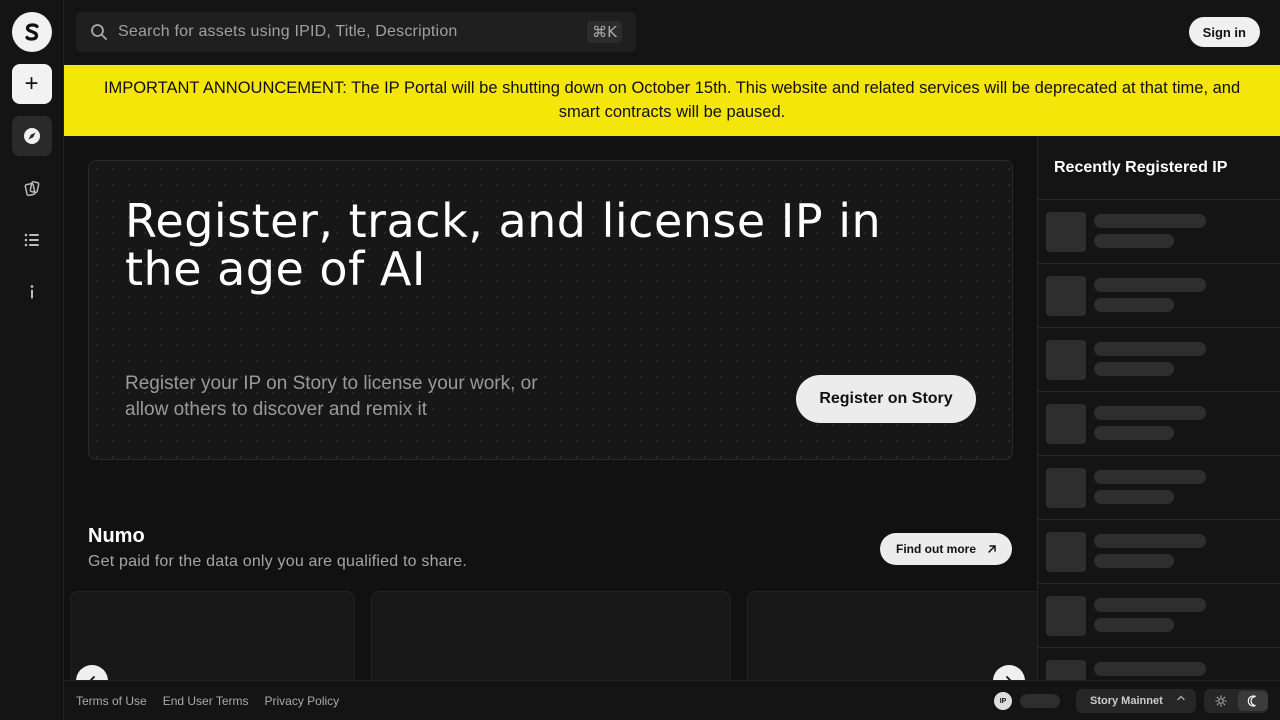 This screenshot has width=1280, height=720. What do you see at coordinates (116, 536) in the screenshot?
I see `section-title: Numo` at bounding box center [116, 536].